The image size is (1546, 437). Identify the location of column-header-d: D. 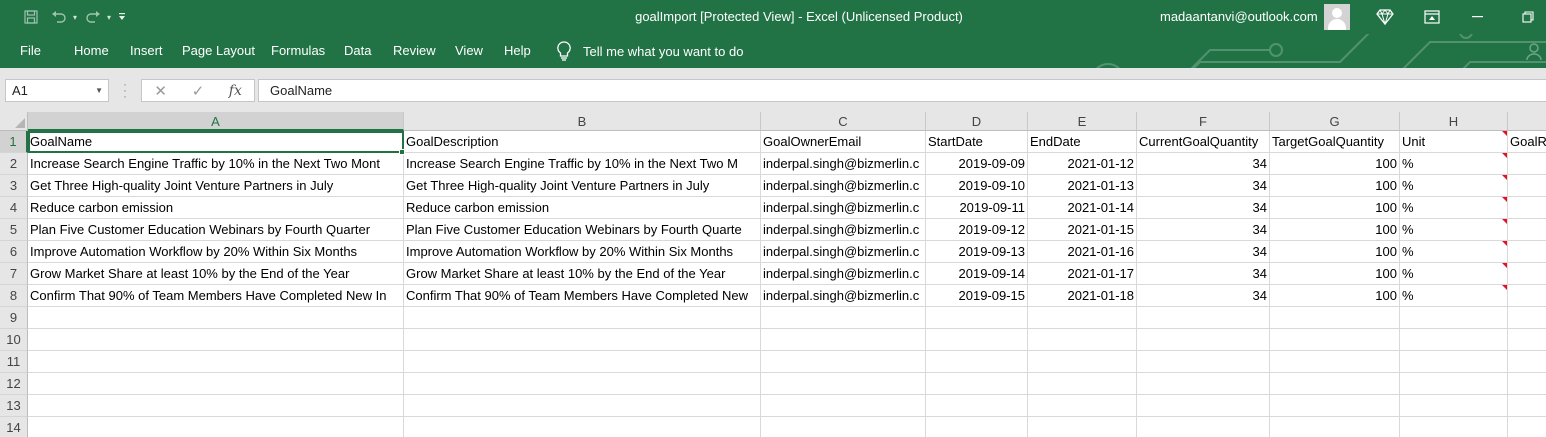
(977, 121).